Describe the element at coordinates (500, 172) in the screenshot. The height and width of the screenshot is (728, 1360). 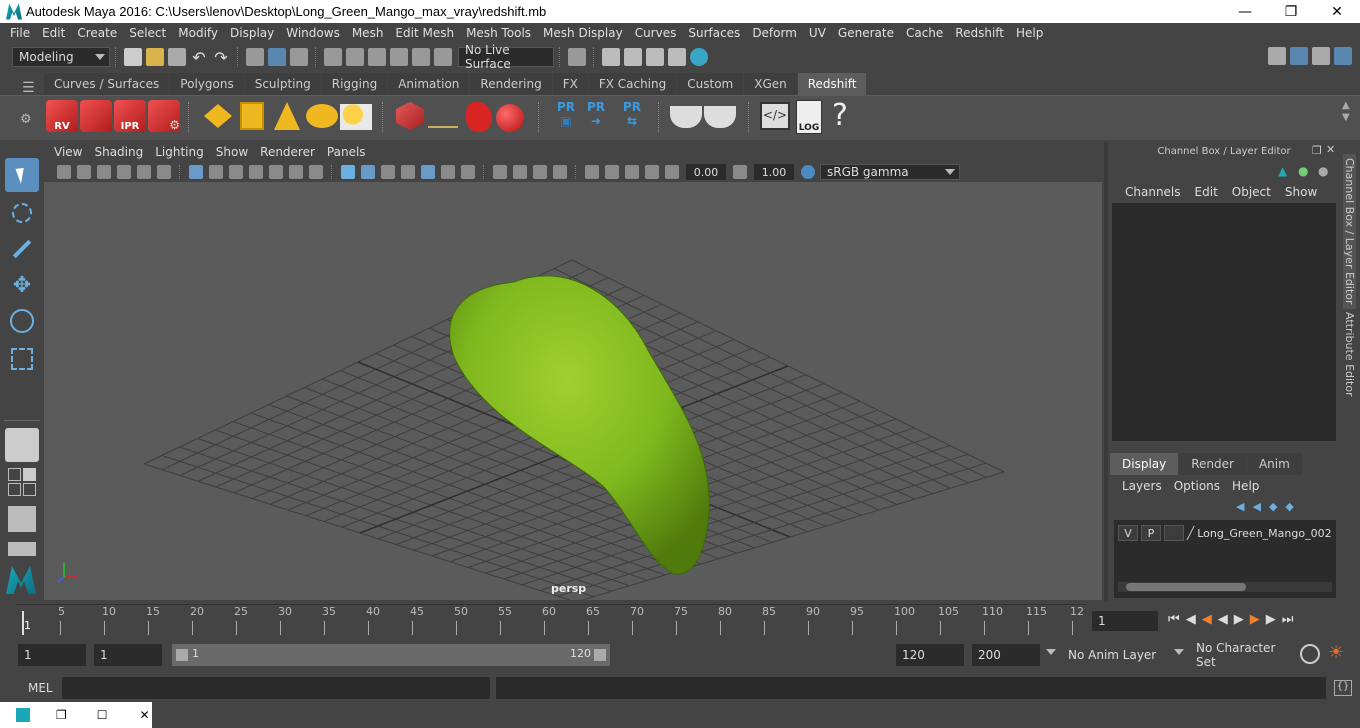
I see `ambient-occlusion-icon` at that location.